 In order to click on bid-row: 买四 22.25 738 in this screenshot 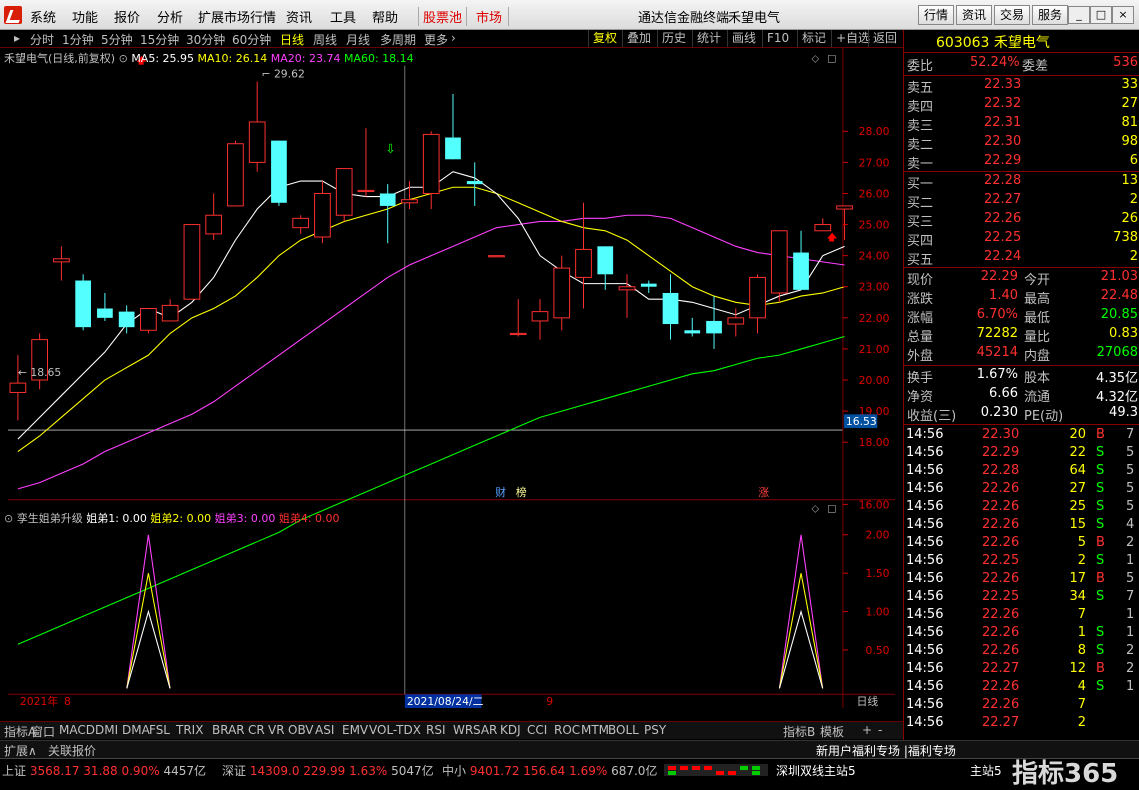, I will do `click(1021, 239)`.